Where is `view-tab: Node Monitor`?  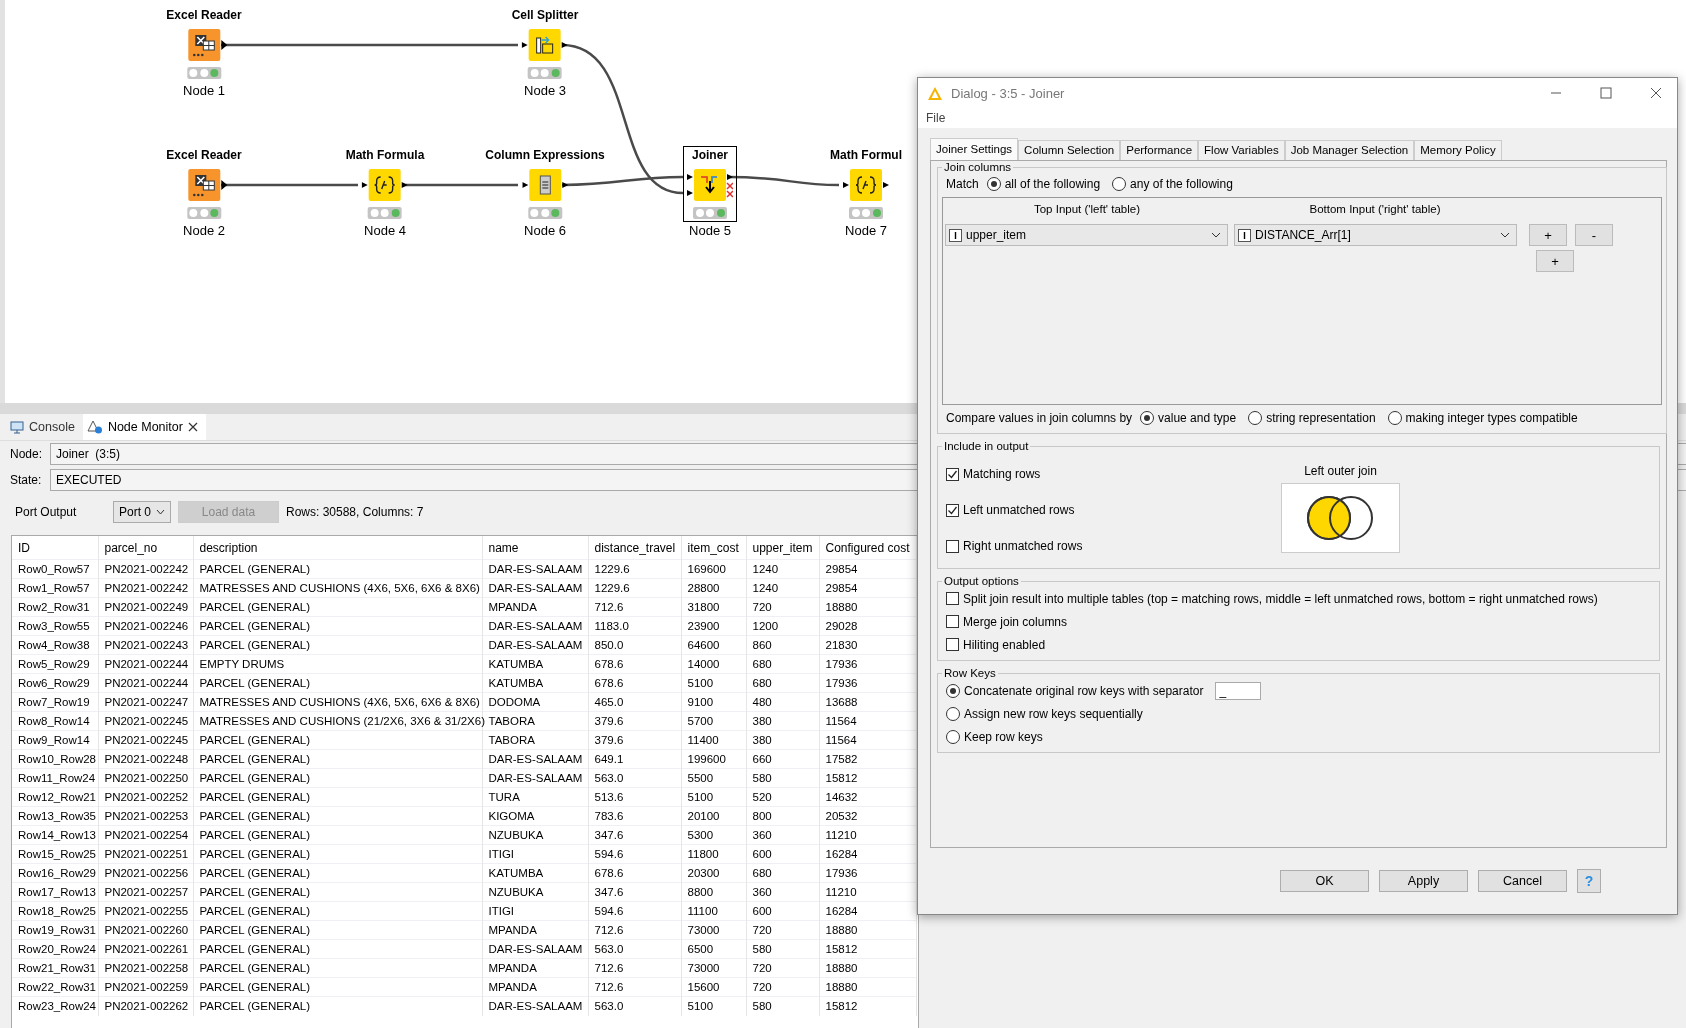 view-tab: Node Monitor is located at coordinates (144, 427).